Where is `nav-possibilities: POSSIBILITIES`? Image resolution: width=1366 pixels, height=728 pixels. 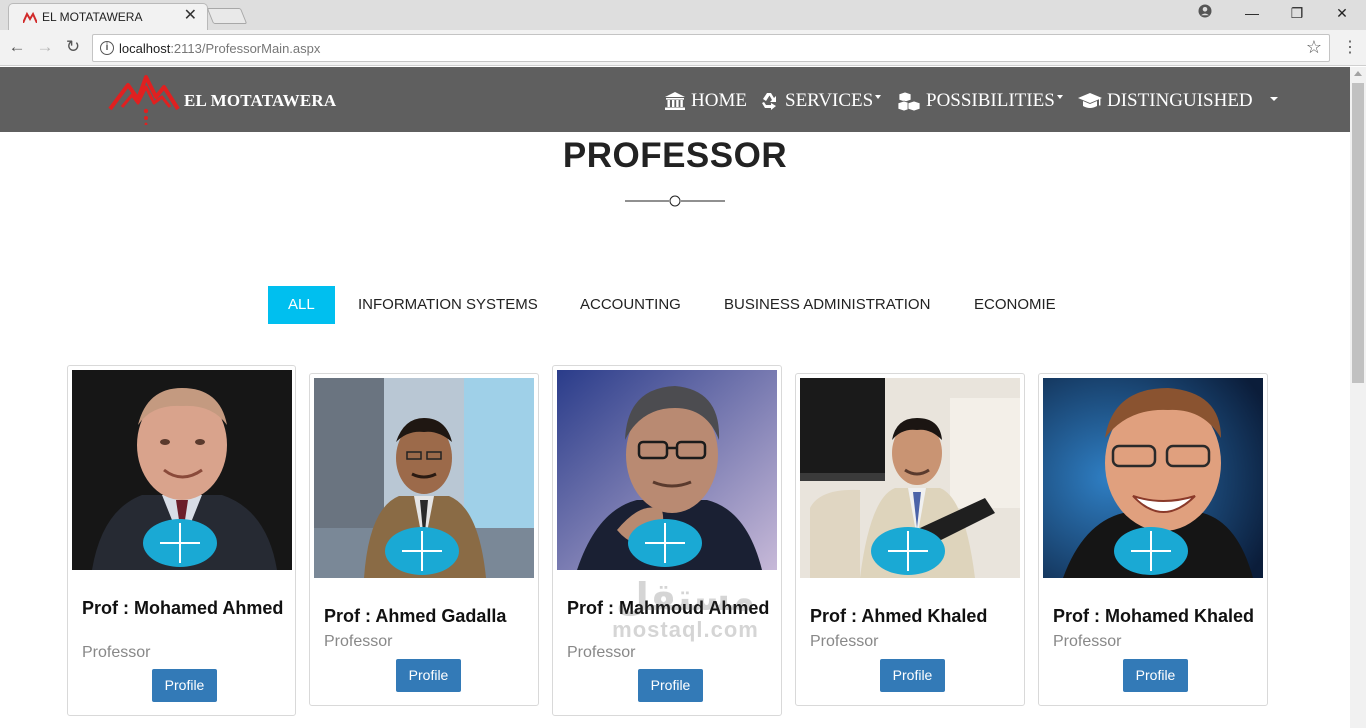
nav-possibilities: POSSIBILITIES is located at coordinates (980, 101).